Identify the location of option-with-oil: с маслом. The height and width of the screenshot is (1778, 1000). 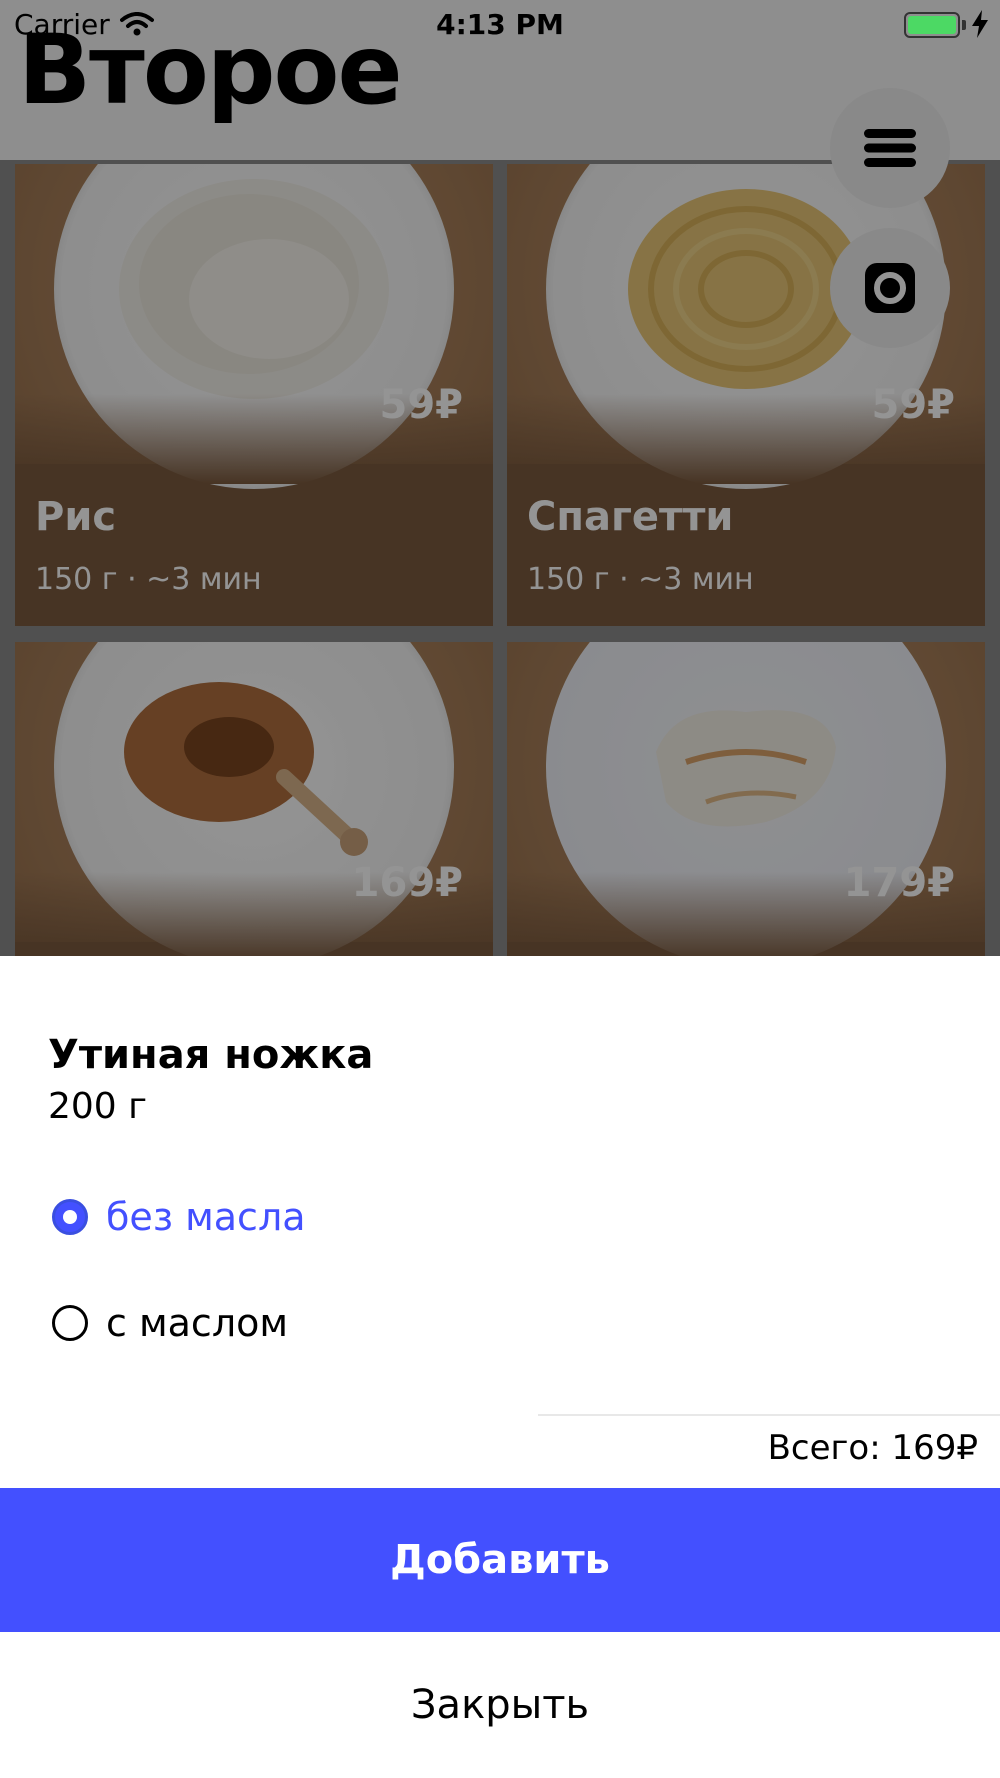
(170, 1323).